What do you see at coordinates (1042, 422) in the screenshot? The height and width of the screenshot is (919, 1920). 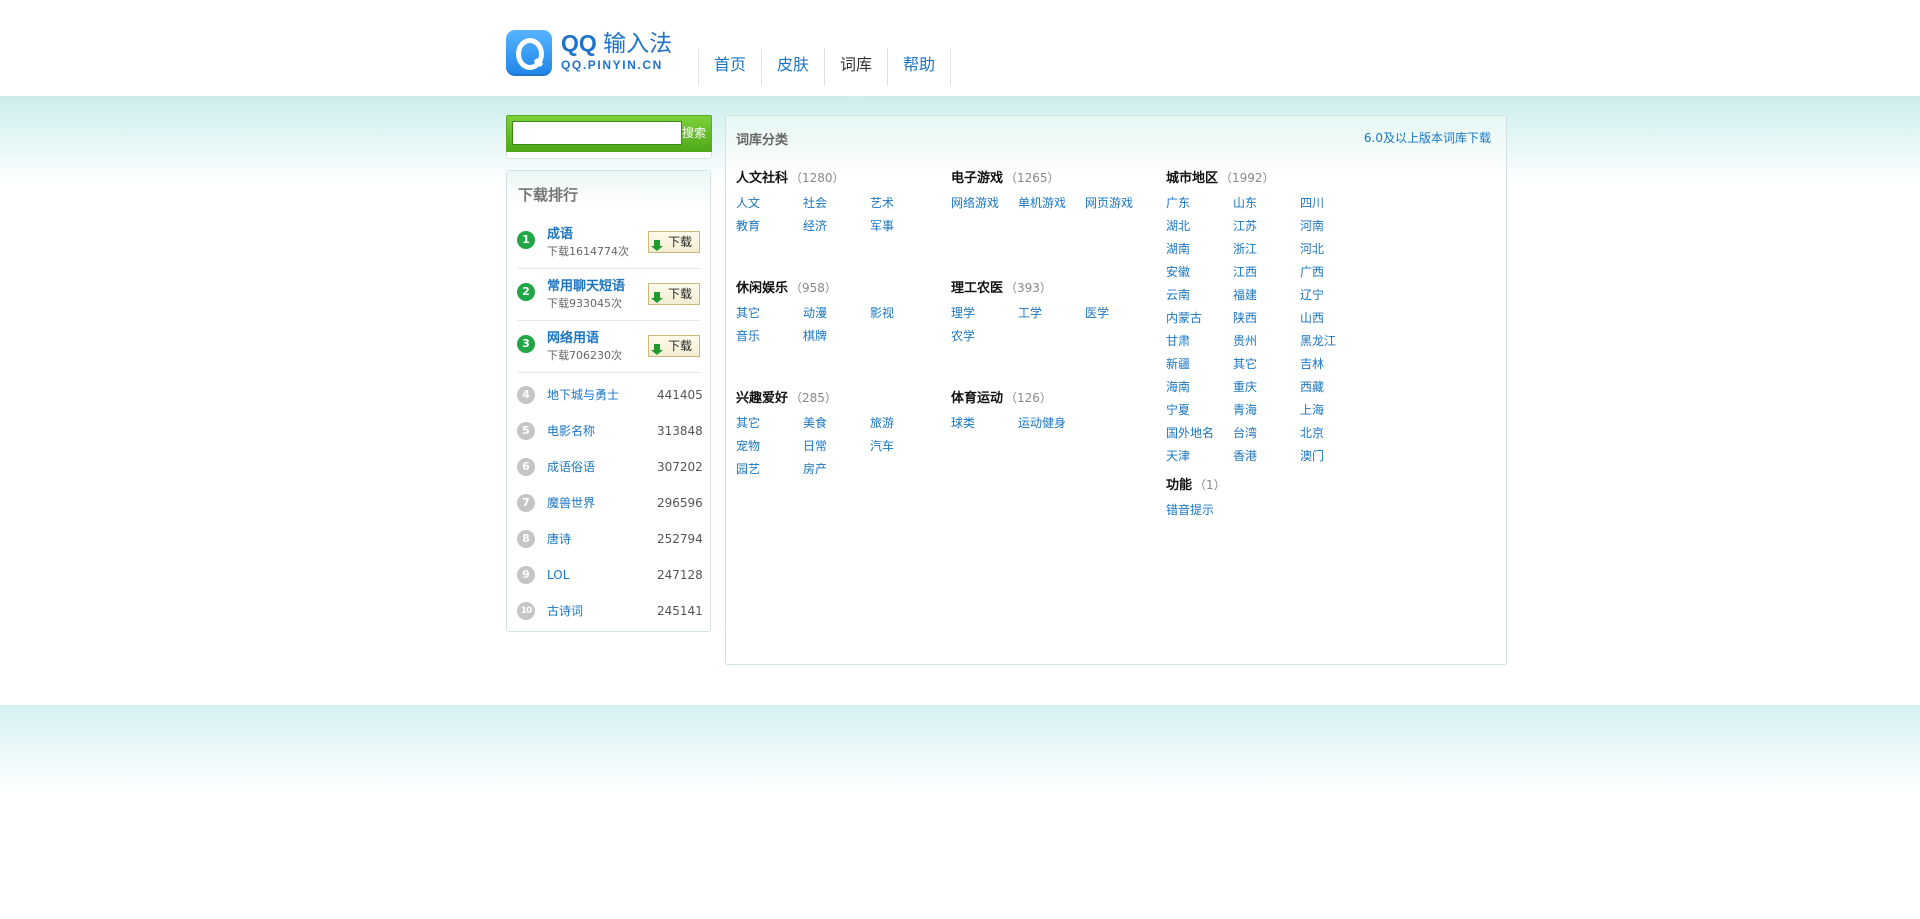 I see `category-link: 运动健身` at bounding box center [1042, 422].